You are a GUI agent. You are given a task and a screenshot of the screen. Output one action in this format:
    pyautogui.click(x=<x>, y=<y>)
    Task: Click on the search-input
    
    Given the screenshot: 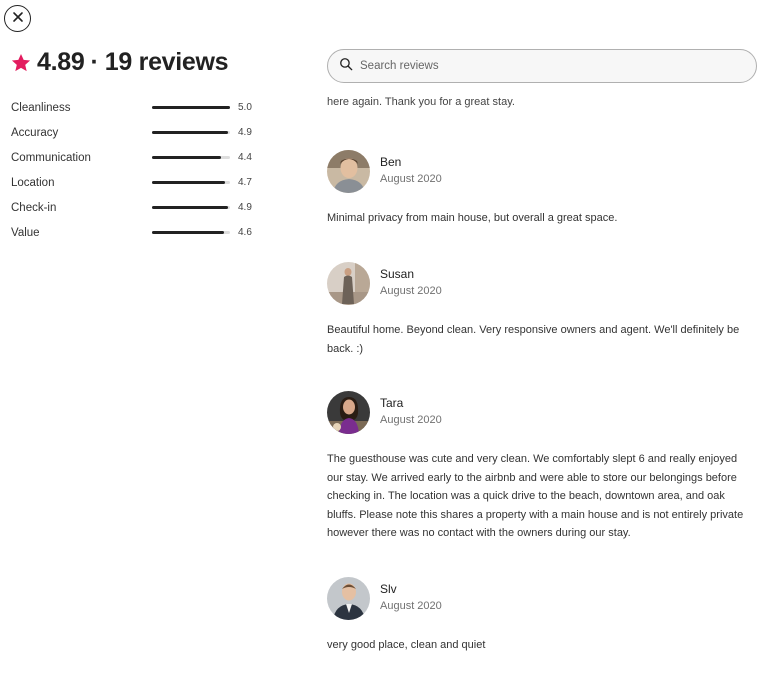 What is the action you would take?
    pyautogui.click(x=550, y=66)
    